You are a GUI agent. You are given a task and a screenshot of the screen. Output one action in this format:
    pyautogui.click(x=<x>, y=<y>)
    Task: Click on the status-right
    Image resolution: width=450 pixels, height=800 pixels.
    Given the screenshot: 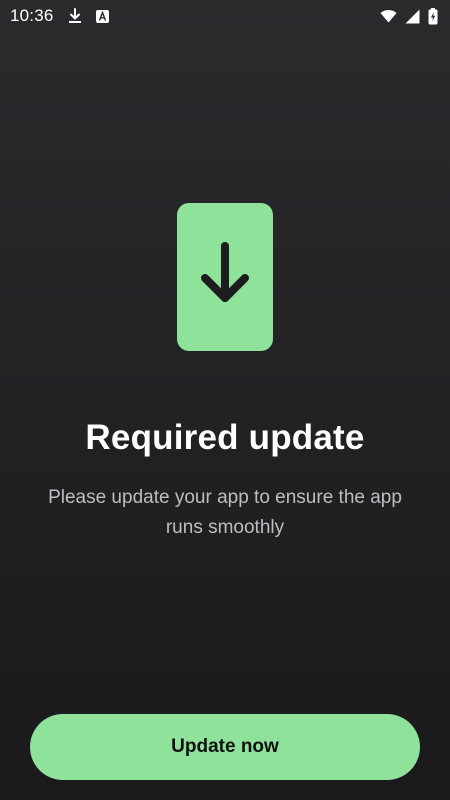 What is the action you would take?
    pyautogui.click(x=409, y=16)
    